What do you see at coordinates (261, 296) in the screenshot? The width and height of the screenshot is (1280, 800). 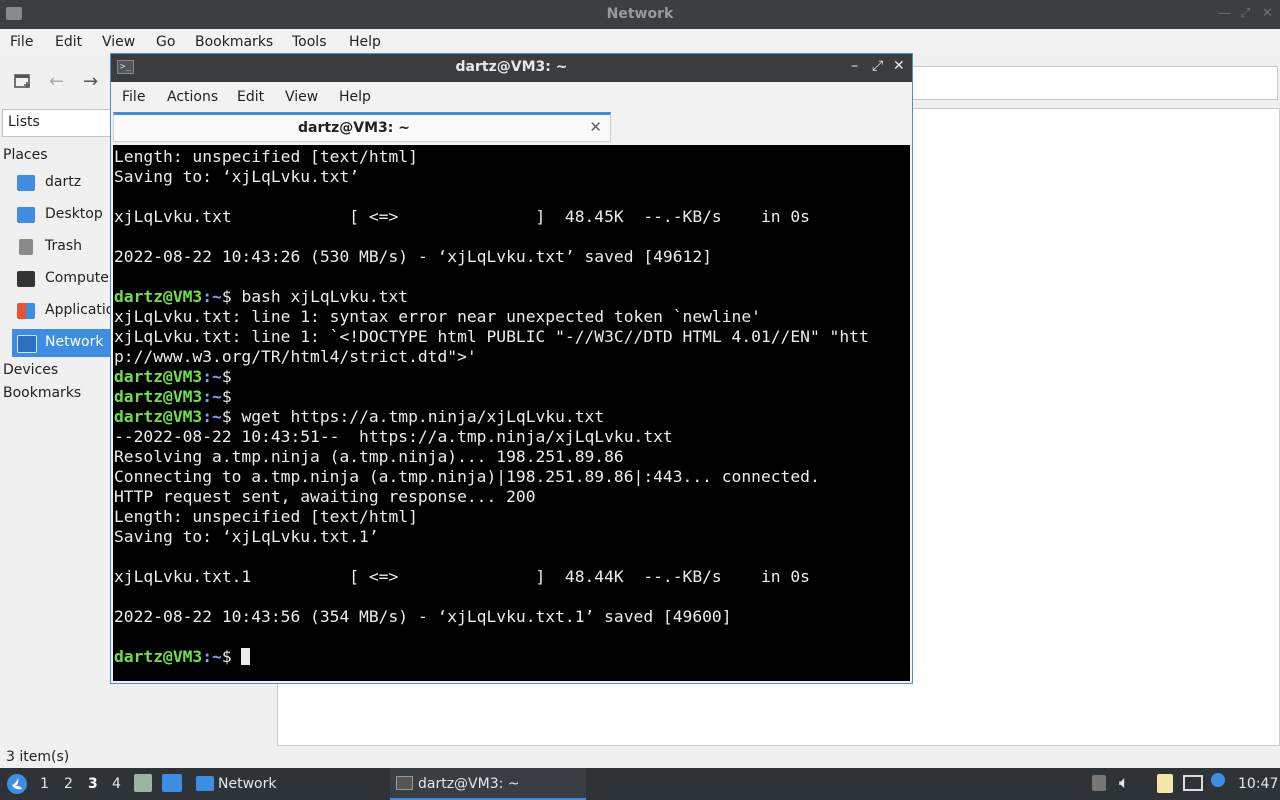 I see `prompt-line: dartz@VM3:~$ bash xjLqLvku.txt` at bounding box center [261, 296].